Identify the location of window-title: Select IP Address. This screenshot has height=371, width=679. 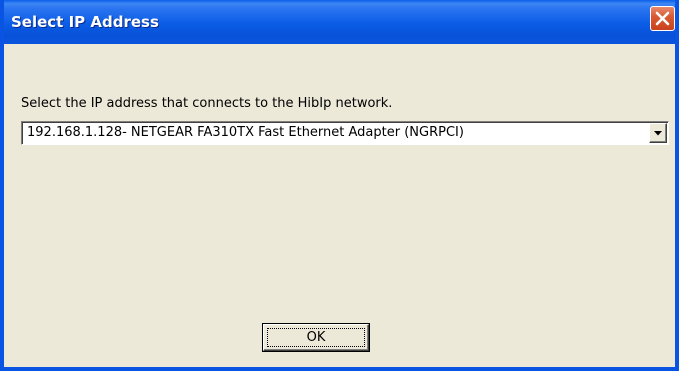
(85, 22).